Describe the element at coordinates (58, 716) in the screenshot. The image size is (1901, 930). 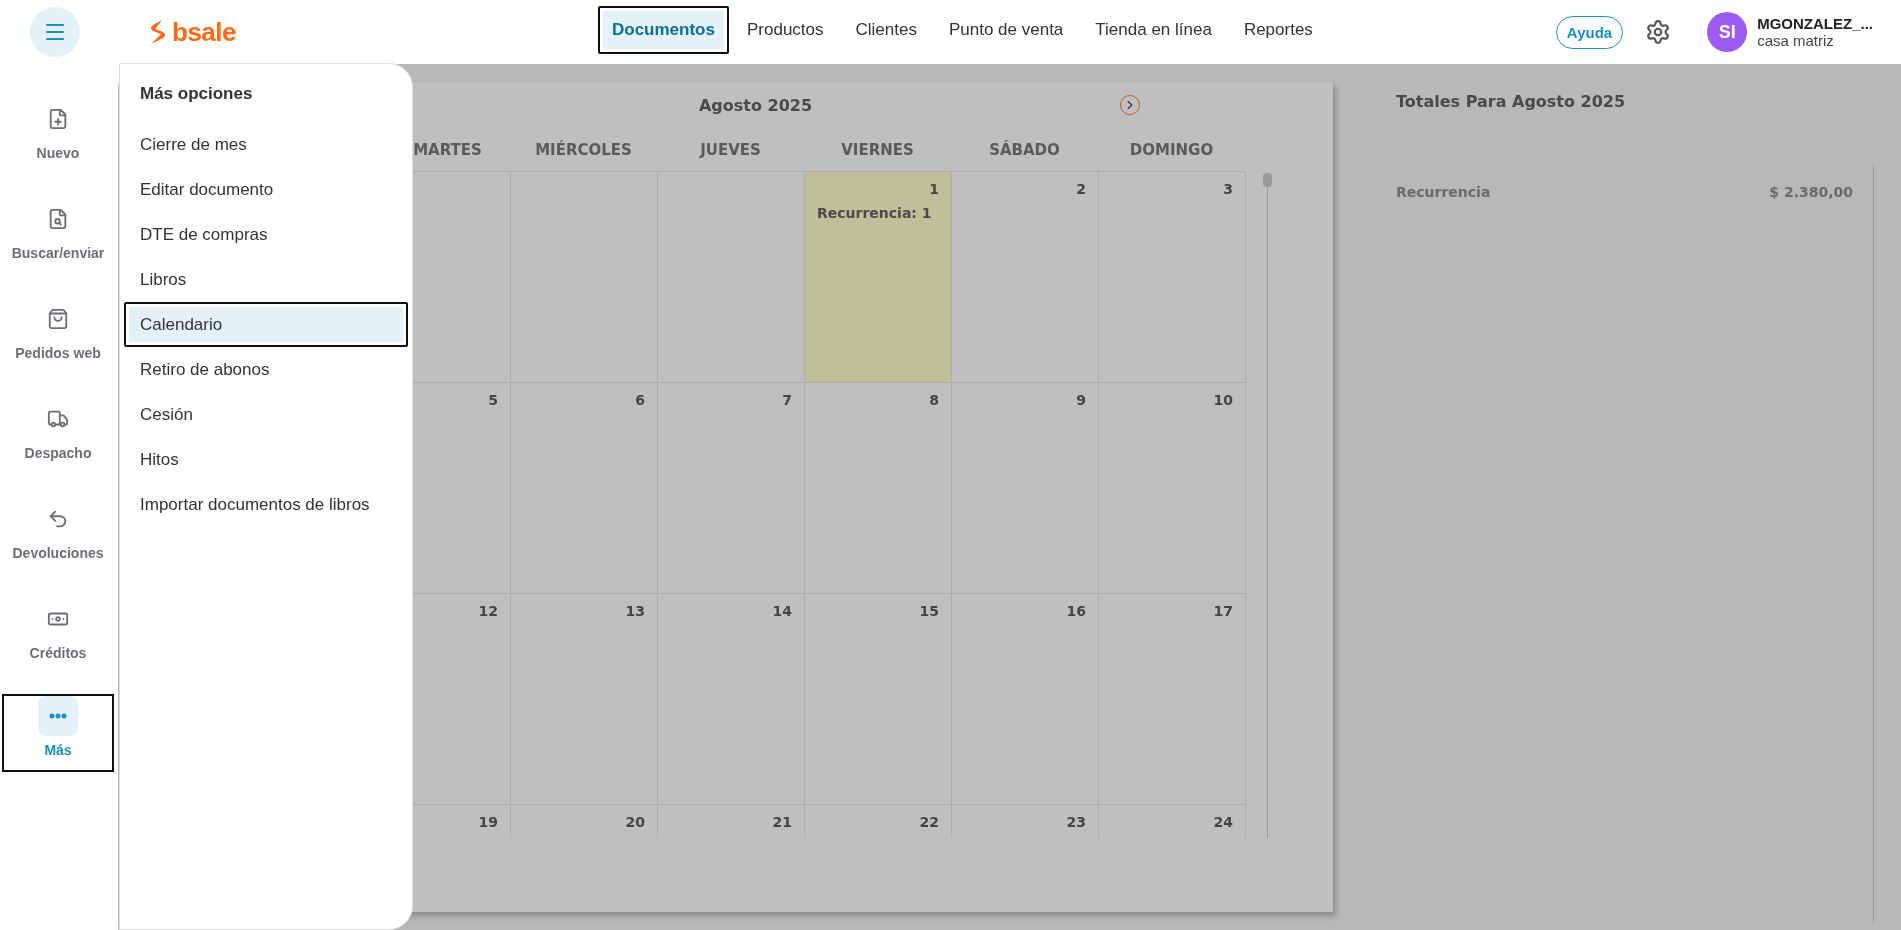
I see `more-icon` at that location.